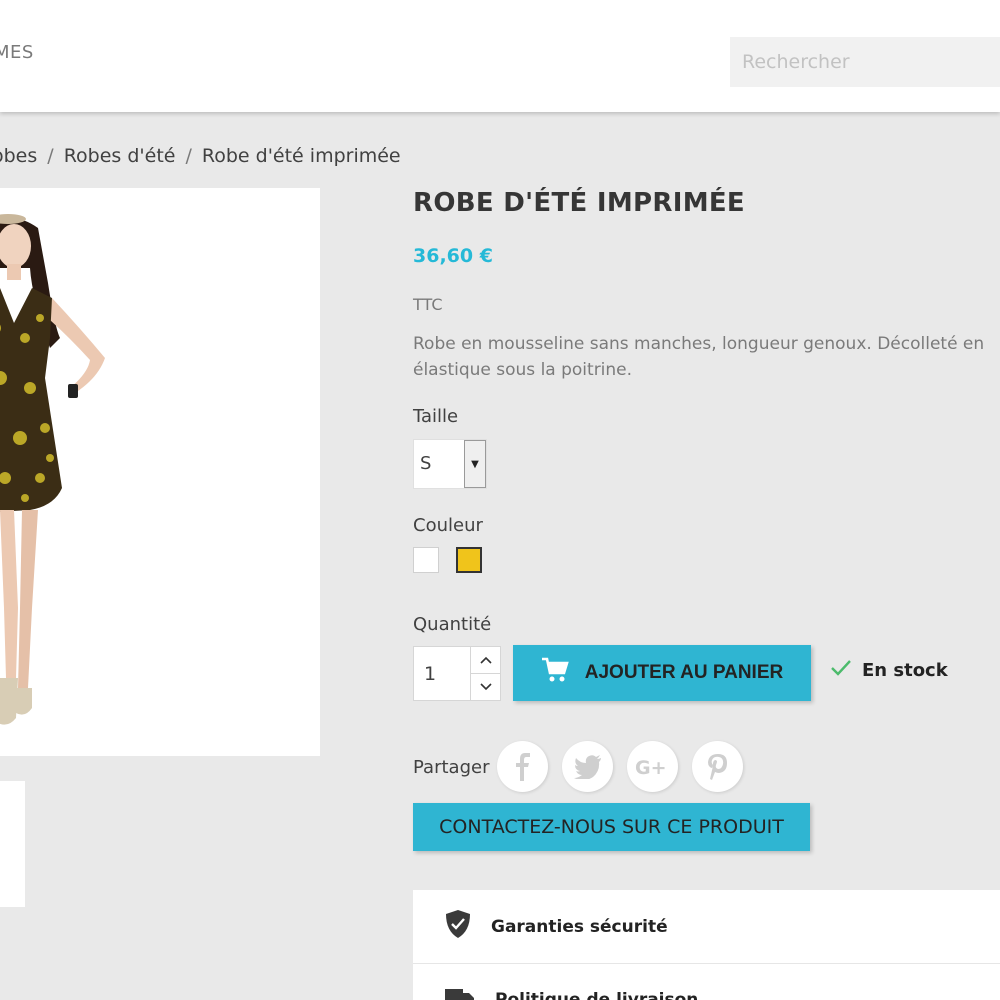 This screenshot has height=1000, width=1000. I want to click on color-label: Couleur, so click(448, 525).